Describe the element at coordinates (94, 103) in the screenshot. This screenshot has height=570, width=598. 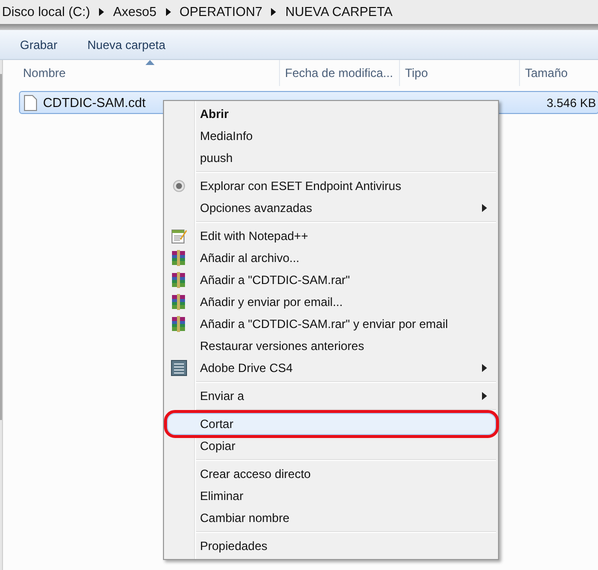
I see `file-name: CDTDIC-SAM.cdt` at that location.